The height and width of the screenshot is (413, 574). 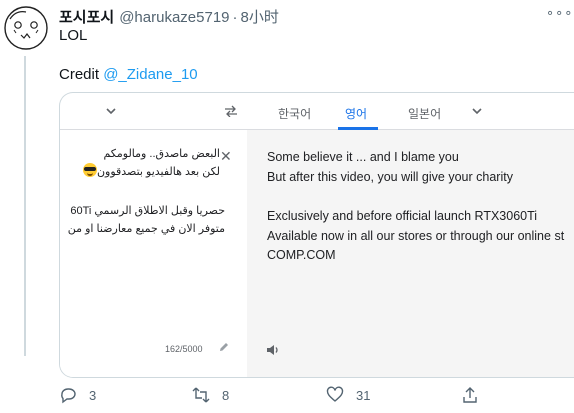 I want to click on heart-icon, so click(x=335, y=394).